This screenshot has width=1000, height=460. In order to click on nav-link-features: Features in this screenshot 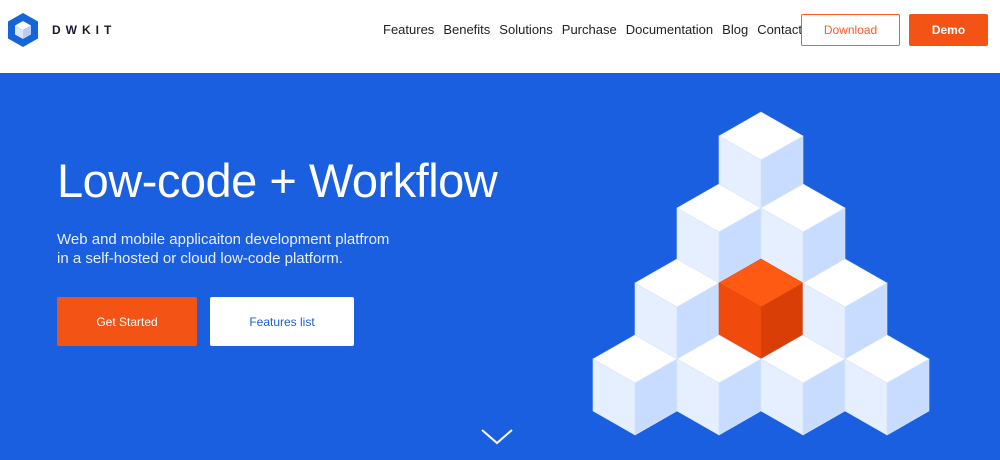, I will do `click(408, 30)`.